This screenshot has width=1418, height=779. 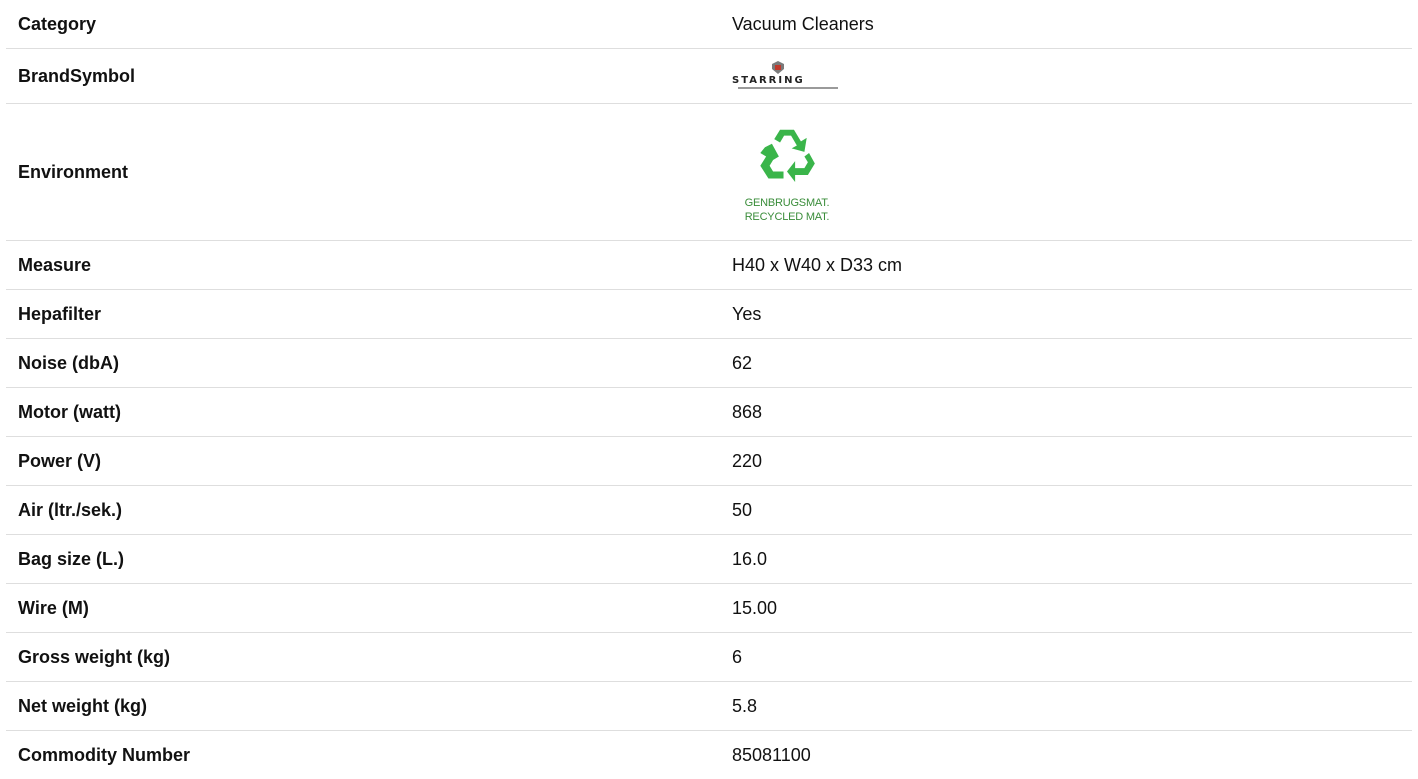 I want to click on spec-label: BrandSymbol, so click(x=363, y=76).